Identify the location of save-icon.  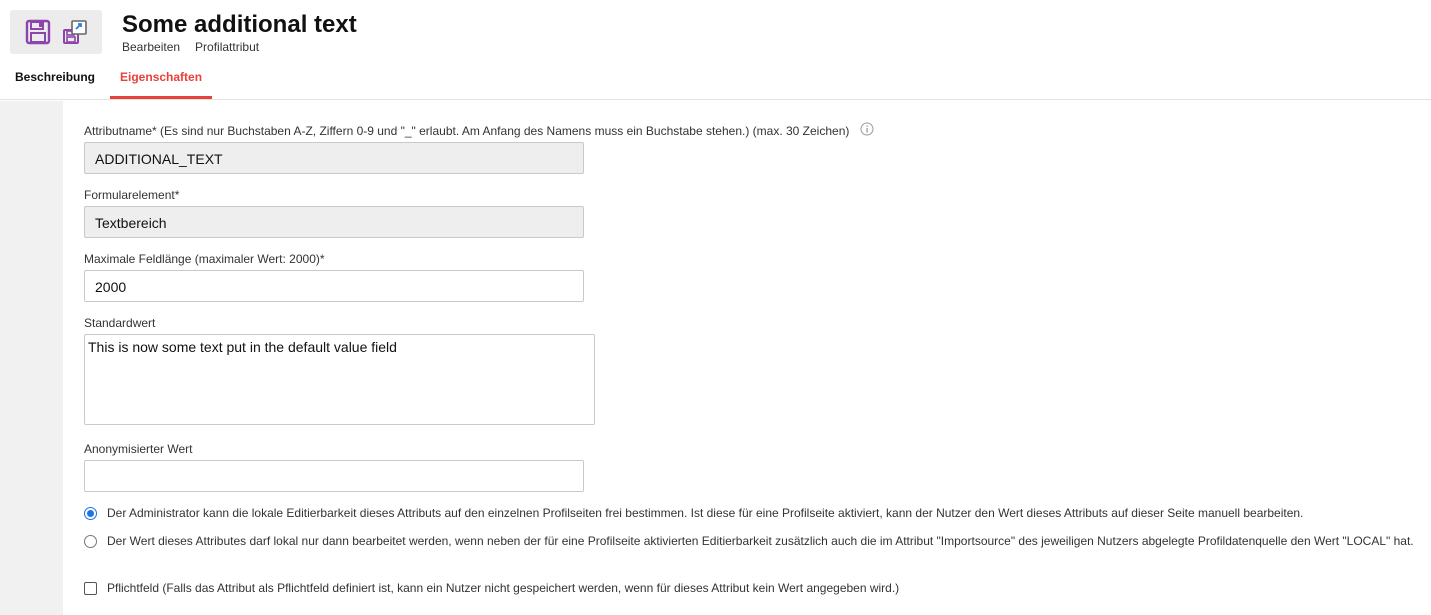
(38, 32).